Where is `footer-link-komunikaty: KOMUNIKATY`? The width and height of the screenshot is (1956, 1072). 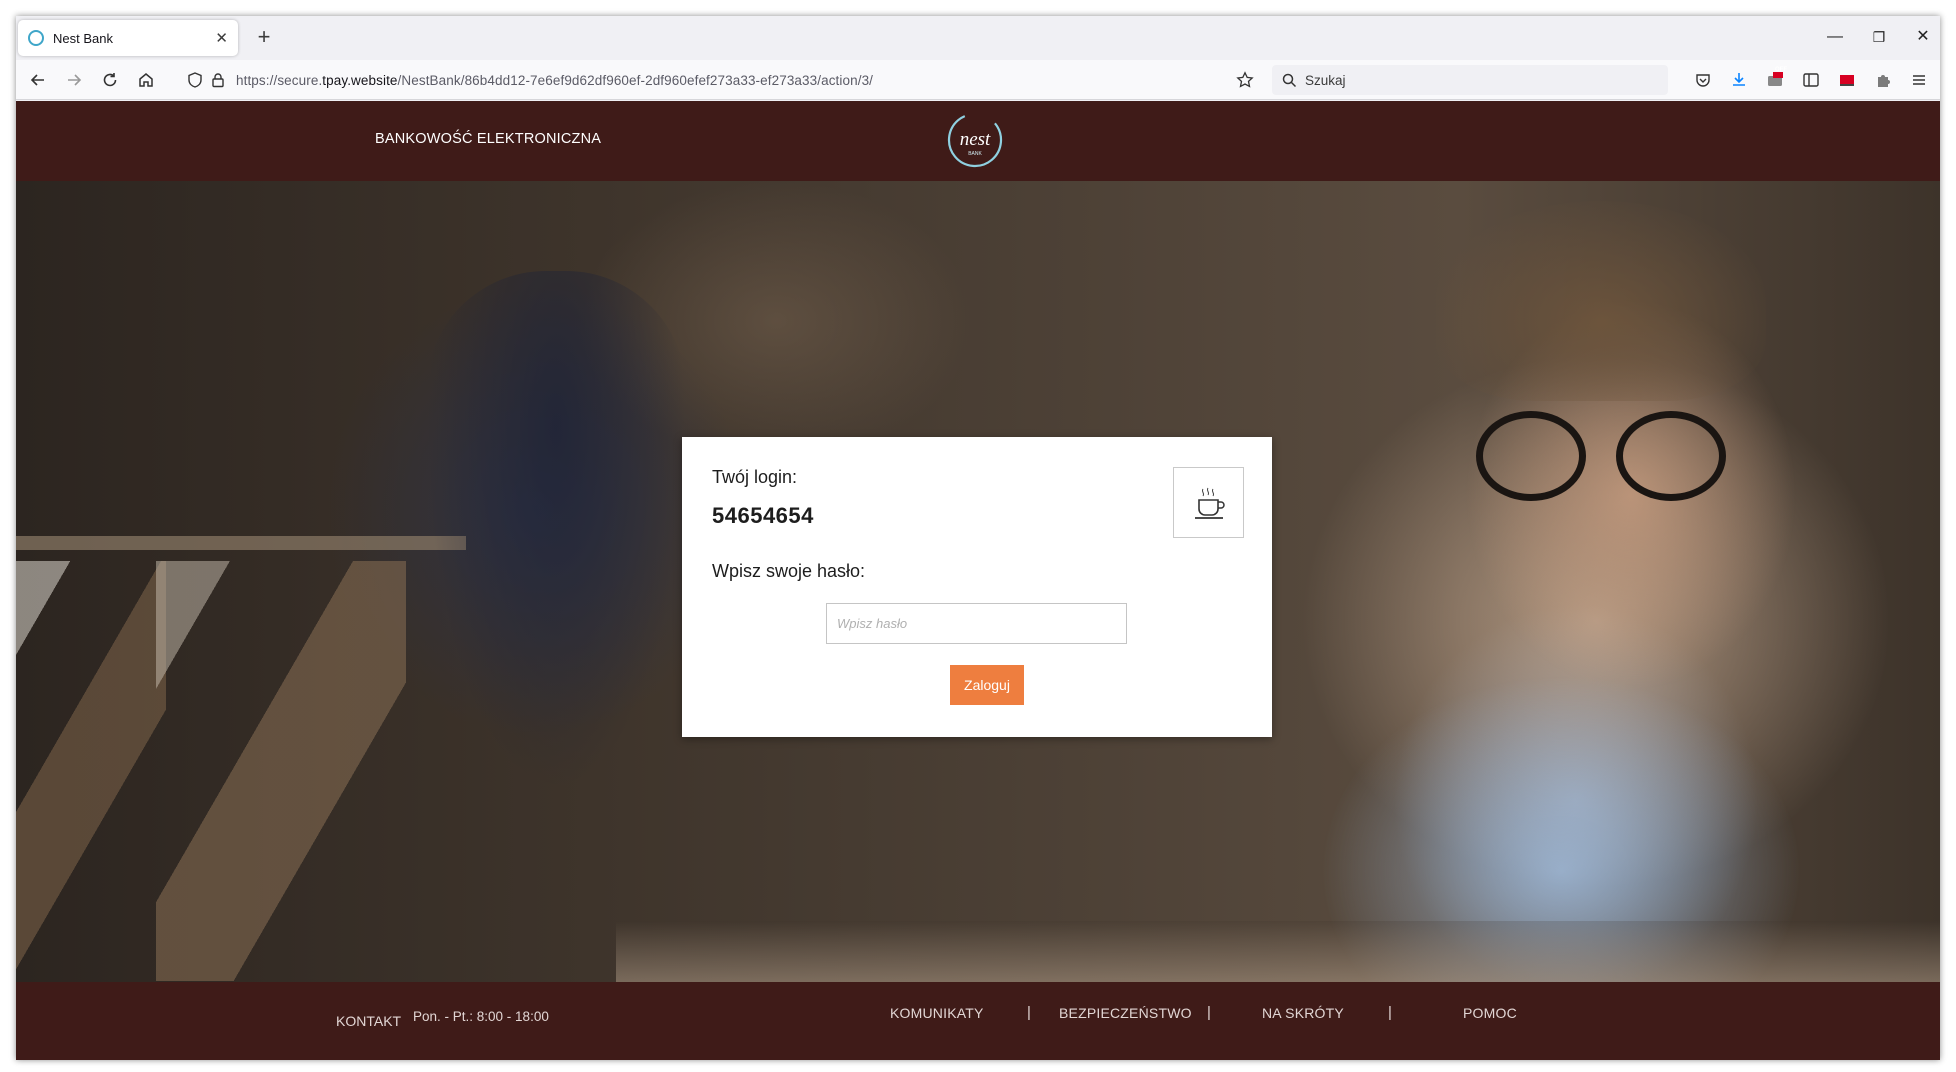
footer-link-komunikaty: KOMUNIKATY is located at coordinates (937, 1013).